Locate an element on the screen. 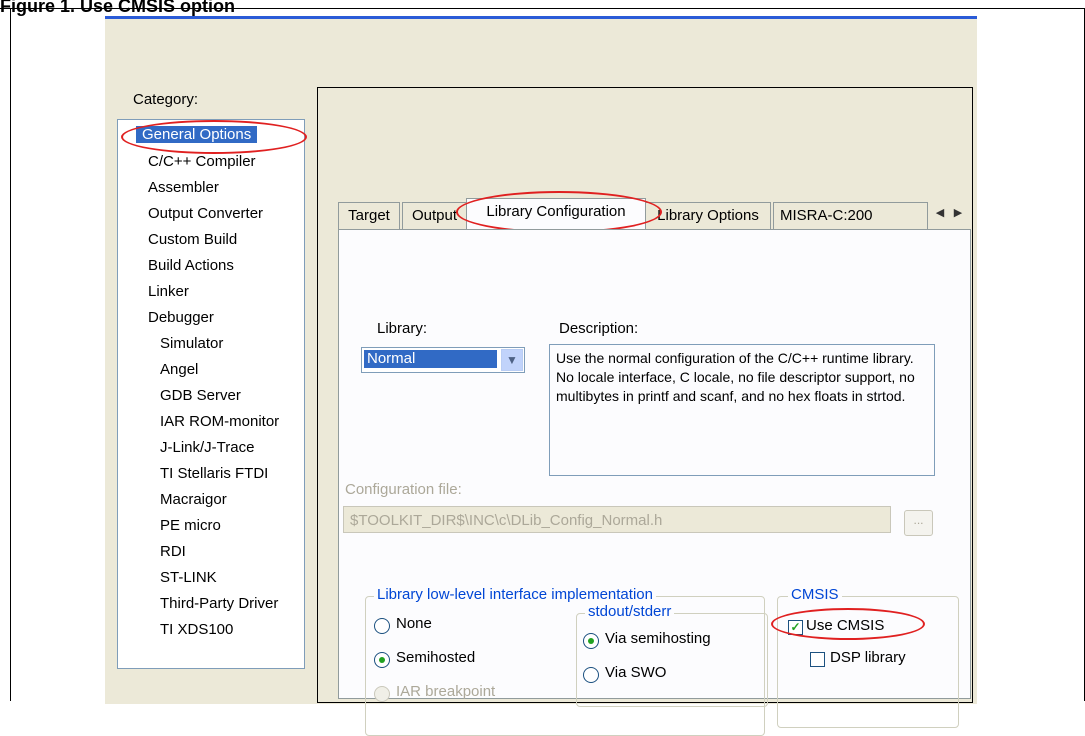 This screenshot has height=736, width=1085. configuration-file-label: Configuration file: is located at coordinates (403, 489).